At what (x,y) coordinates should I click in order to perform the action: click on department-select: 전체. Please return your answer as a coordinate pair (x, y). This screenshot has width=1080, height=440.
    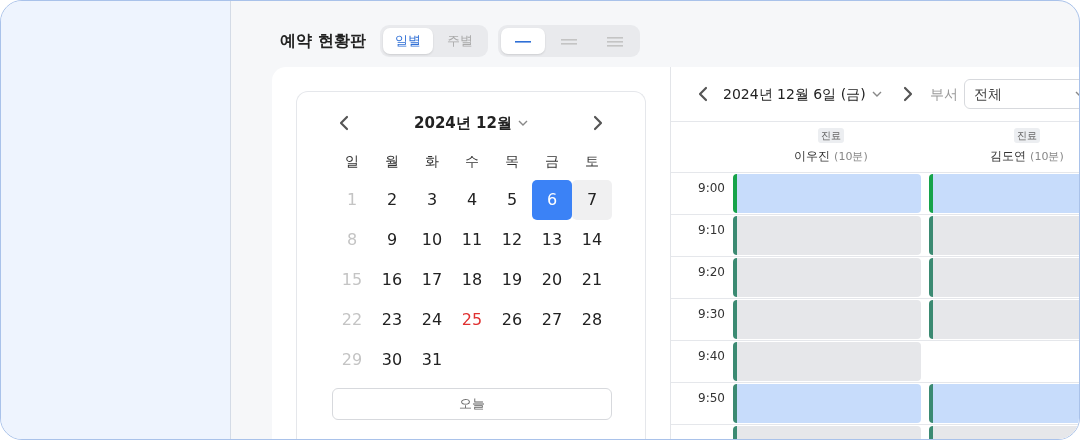
    Looking at the image, I should click on (1021, 94).